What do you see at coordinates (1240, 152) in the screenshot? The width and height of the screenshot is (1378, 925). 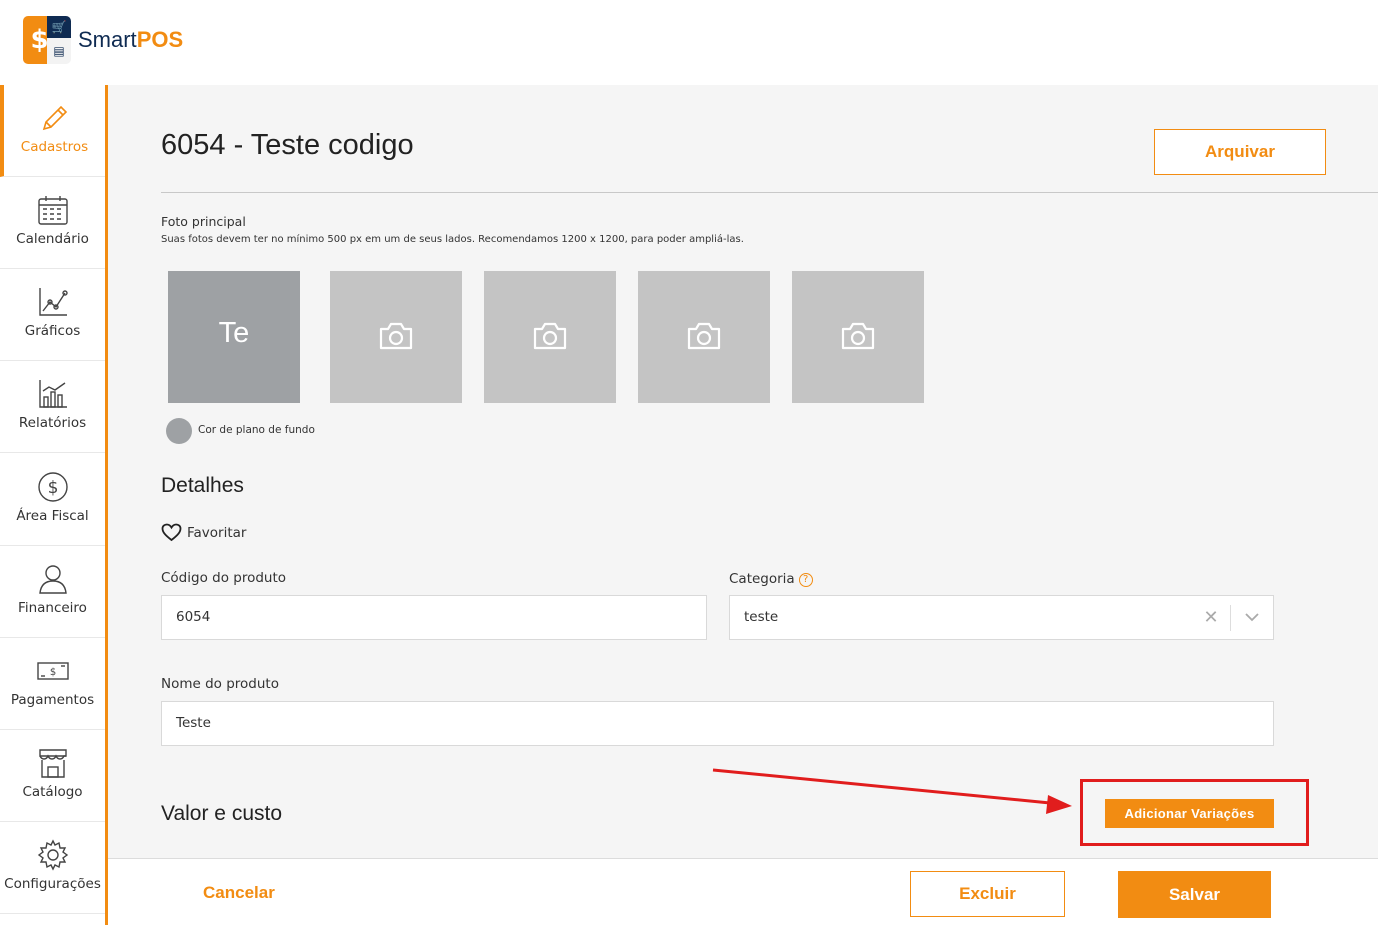 I see `archive-button: Arquivar` at bounding box center [1240, 152].